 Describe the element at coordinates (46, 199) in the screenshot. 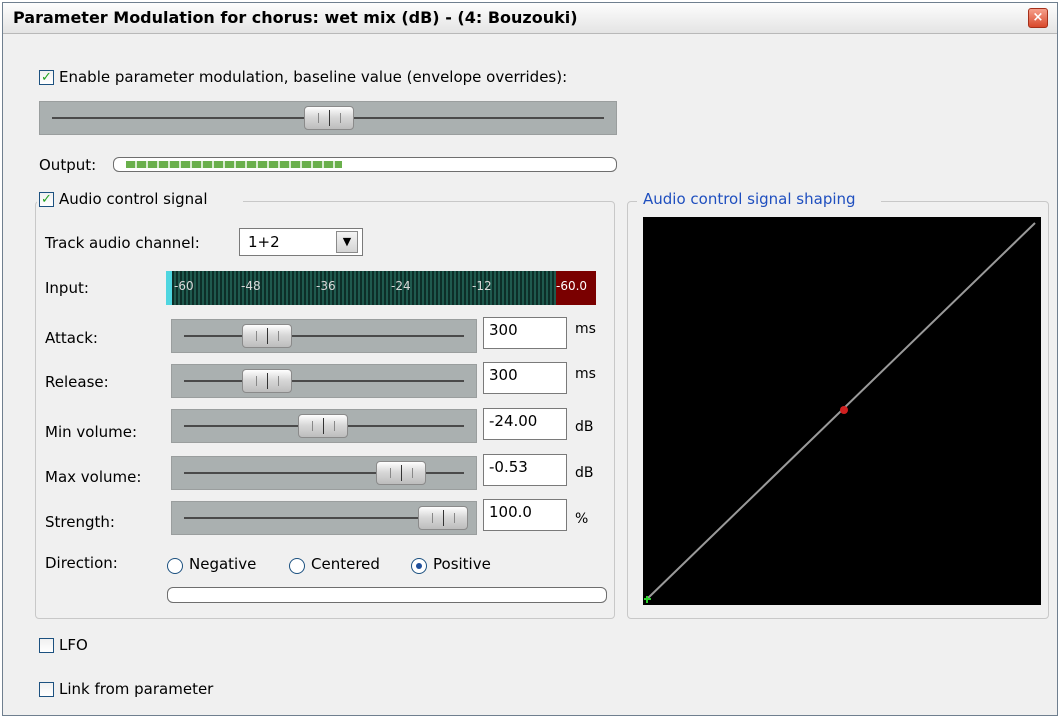

I see `audio-control-checkbox: ✓` at that location.